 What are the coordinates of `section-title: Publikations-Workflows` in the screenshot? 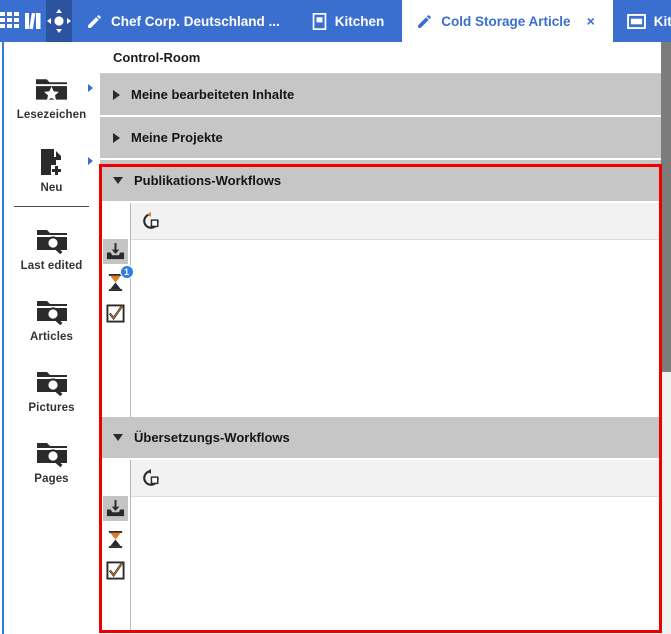 It's located at (208, 180).